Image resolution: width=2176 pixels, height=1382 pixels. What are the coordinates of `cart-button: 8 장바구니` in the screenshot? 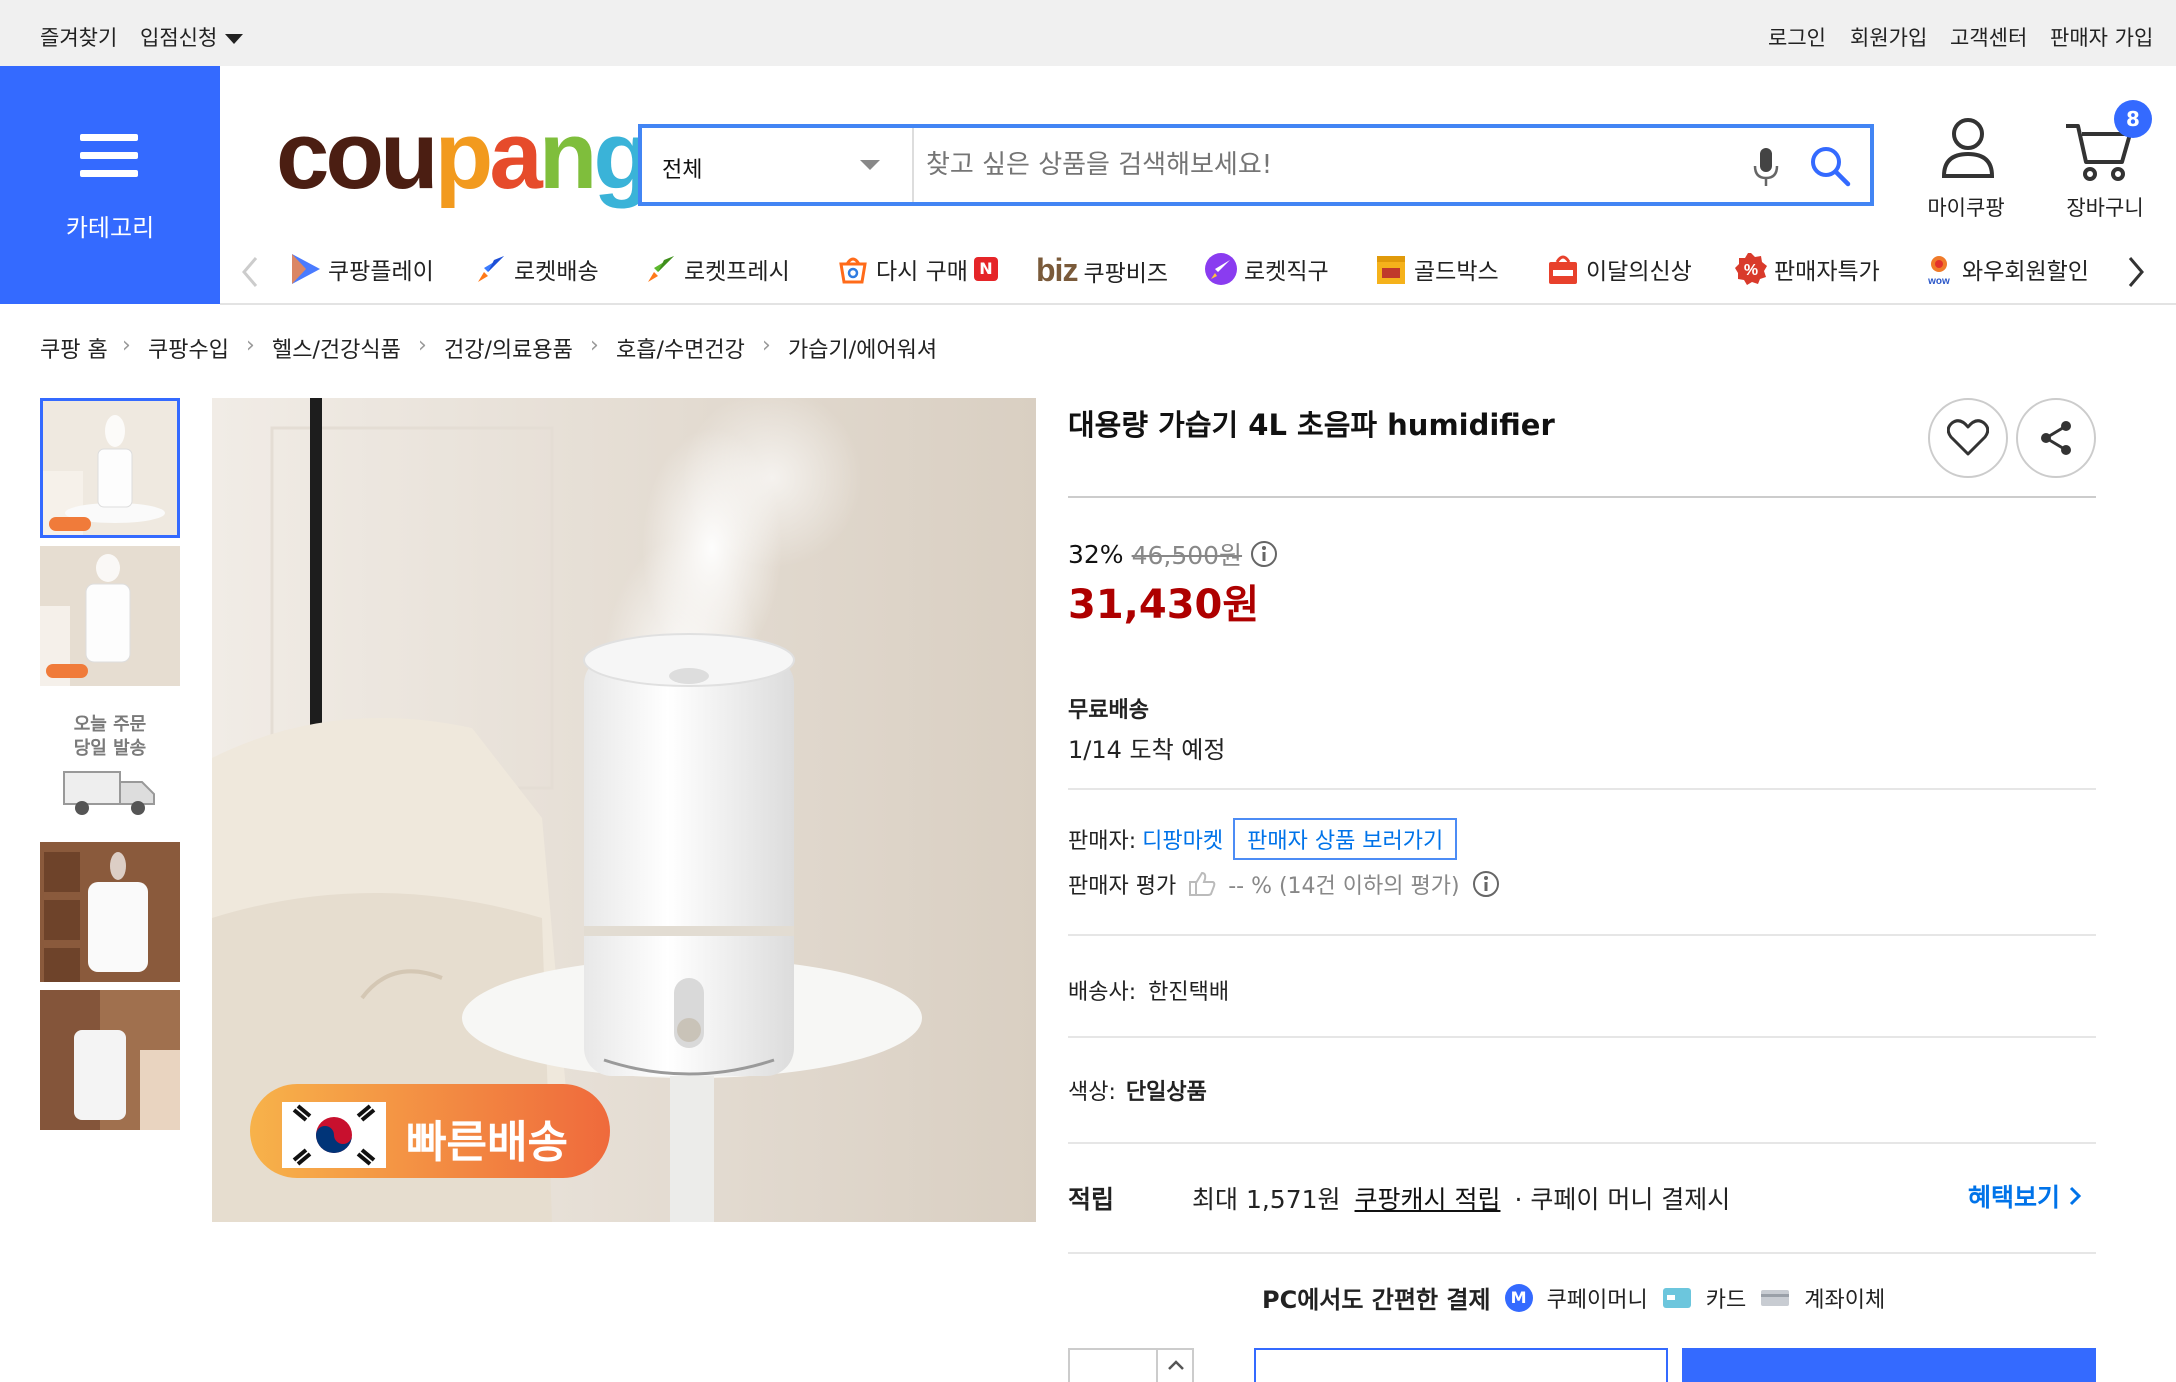 It's located at (2105, 163).